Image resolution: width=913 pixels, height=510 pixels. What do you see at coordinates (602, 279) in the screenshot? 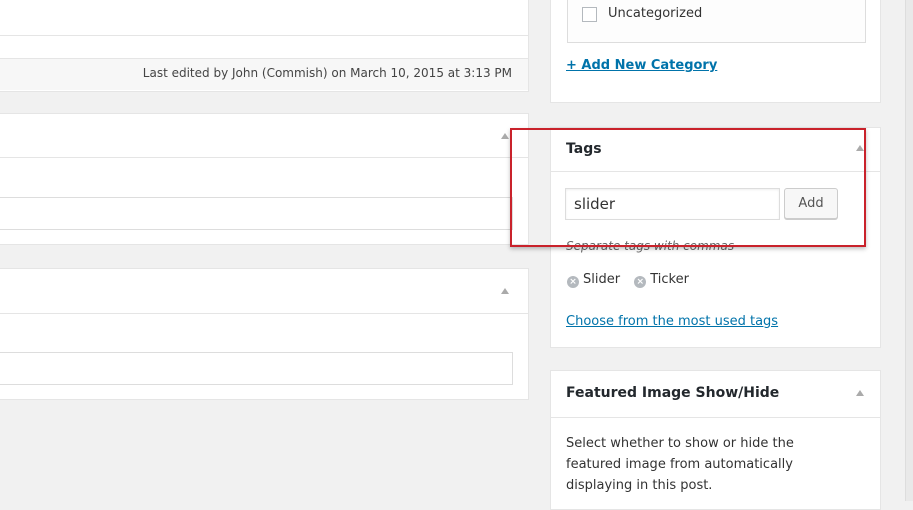
I see `tag-label: Slider` at bounding box center [602, 279].